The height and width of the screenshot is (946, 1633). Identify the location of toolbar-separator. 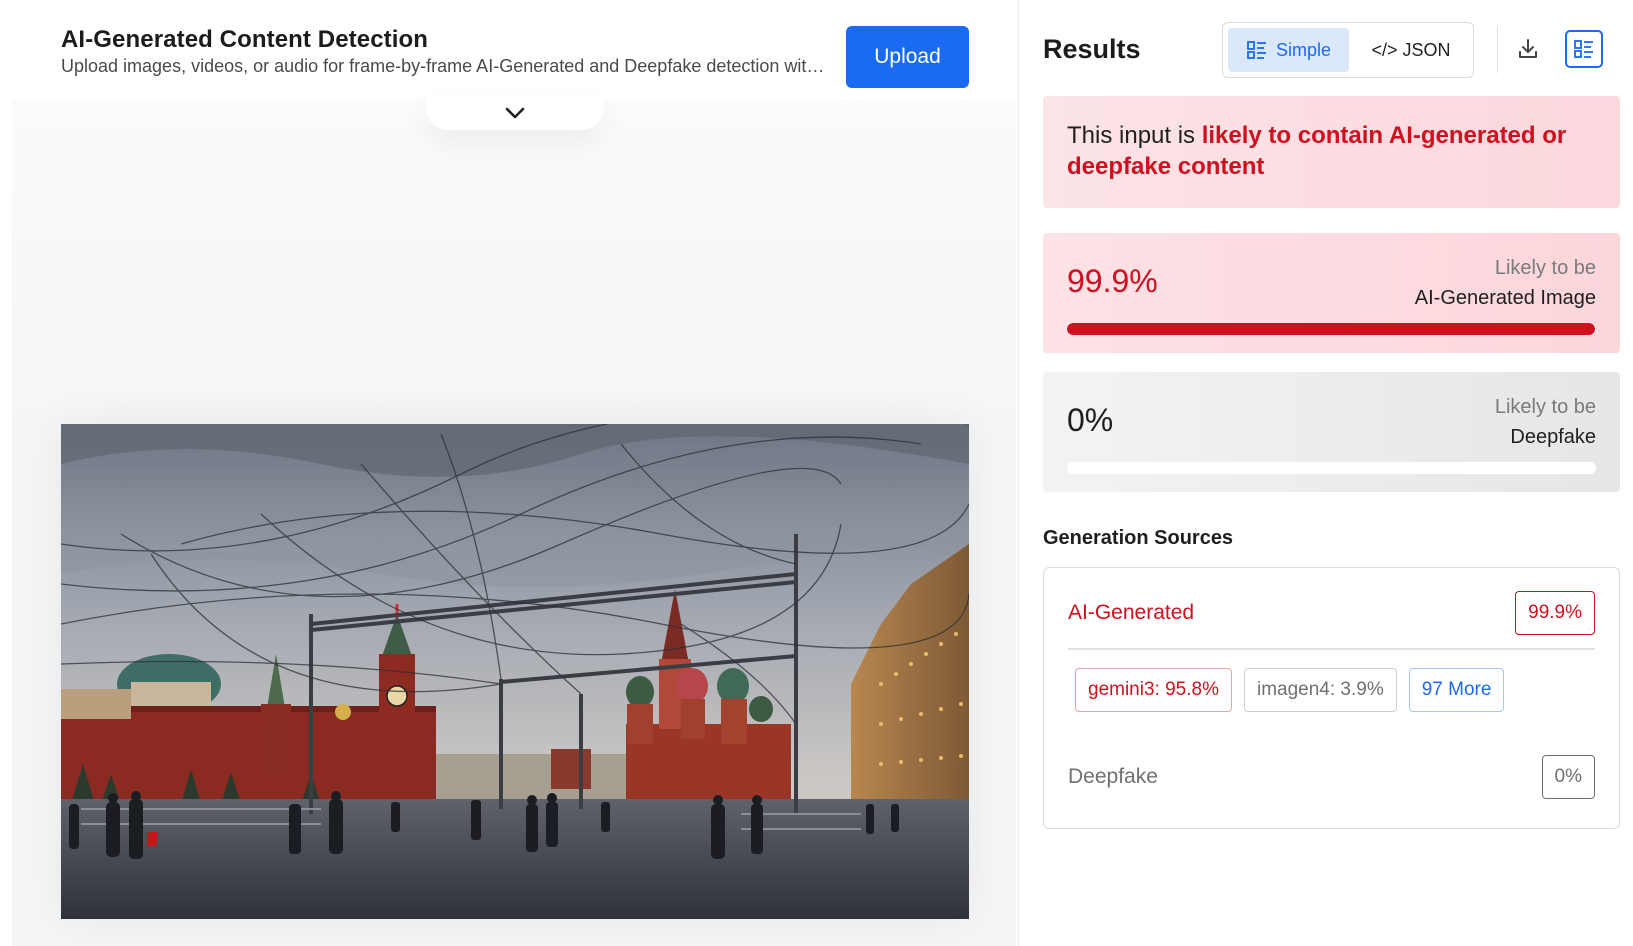
(1497, 49).